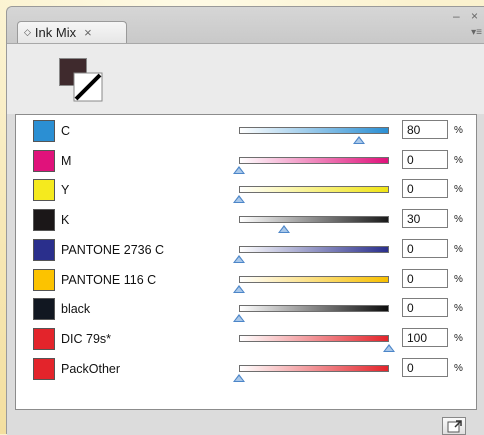  What do you see at coordinates (91, 368) in the screenshot?
I see `ink-name: PackOther` at bounding box center [91, 368].